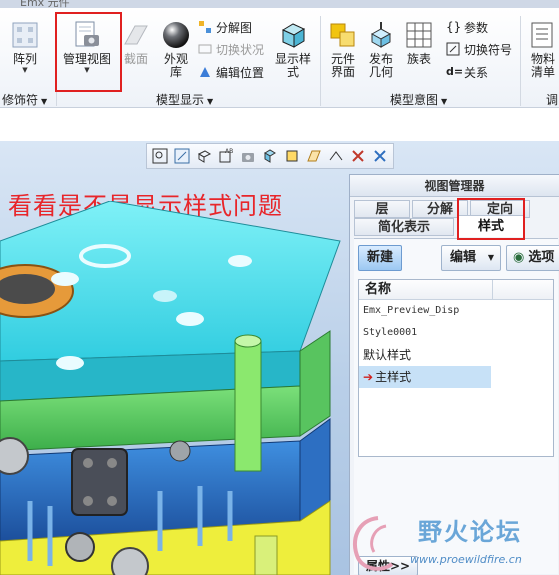  What do you see at coordinates (455, 71) in the screenshot?
I see `relations-icon: d=` at bounding box center [455, 71].